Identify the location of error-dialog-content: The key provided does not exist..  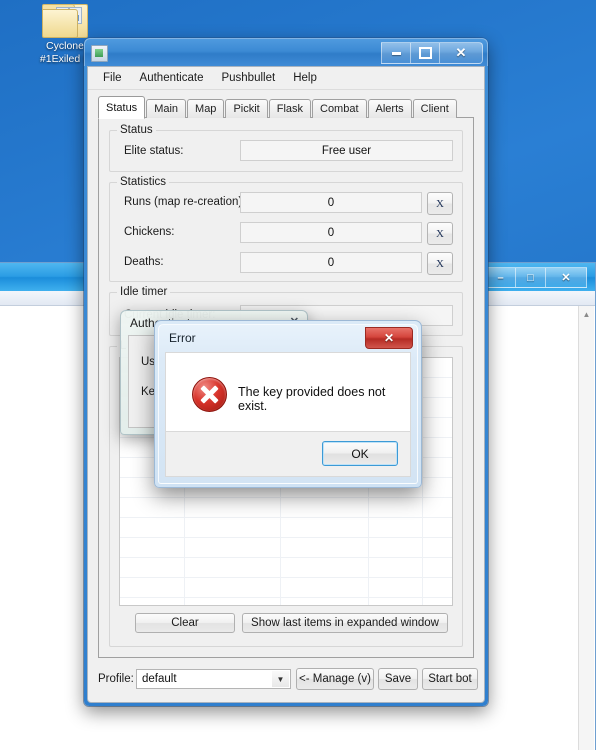
(288, 392).